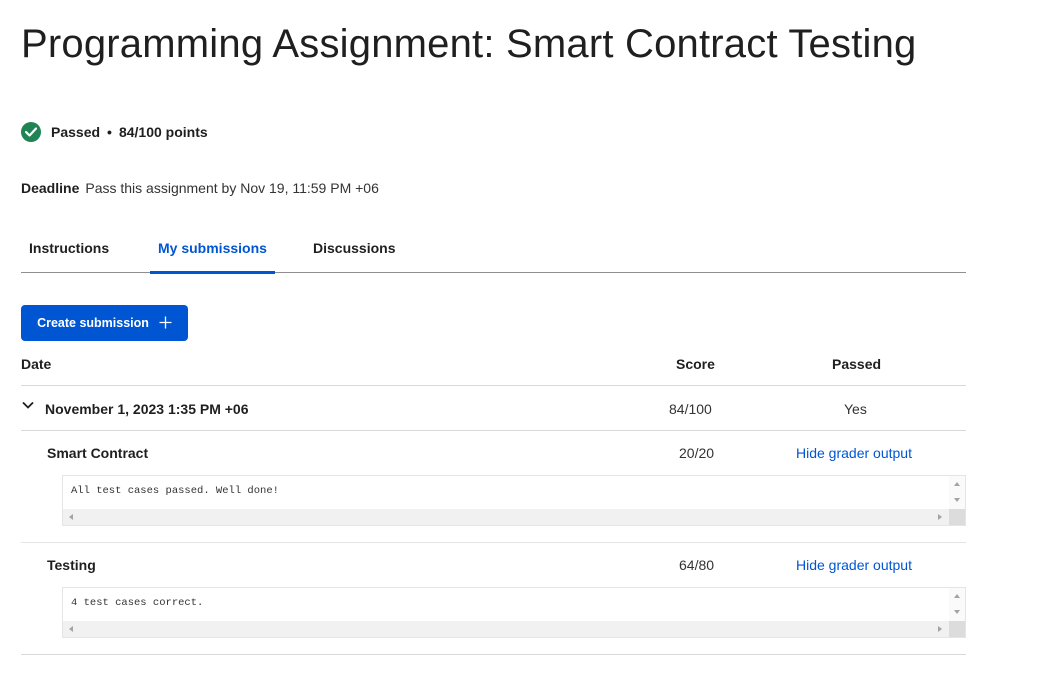 This screenshot has height=674, width=1039. I want to click on create-submission-button: Create submission, so click(104, 323).